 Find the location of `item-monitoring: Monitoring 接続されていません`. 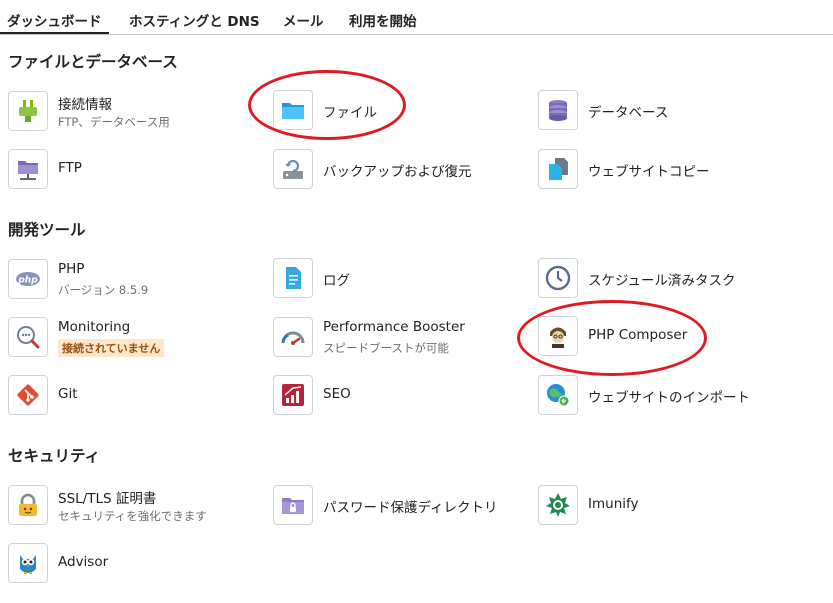

item-monitoring: Monitoring 接続されていません is located at coordinates (133, 339).